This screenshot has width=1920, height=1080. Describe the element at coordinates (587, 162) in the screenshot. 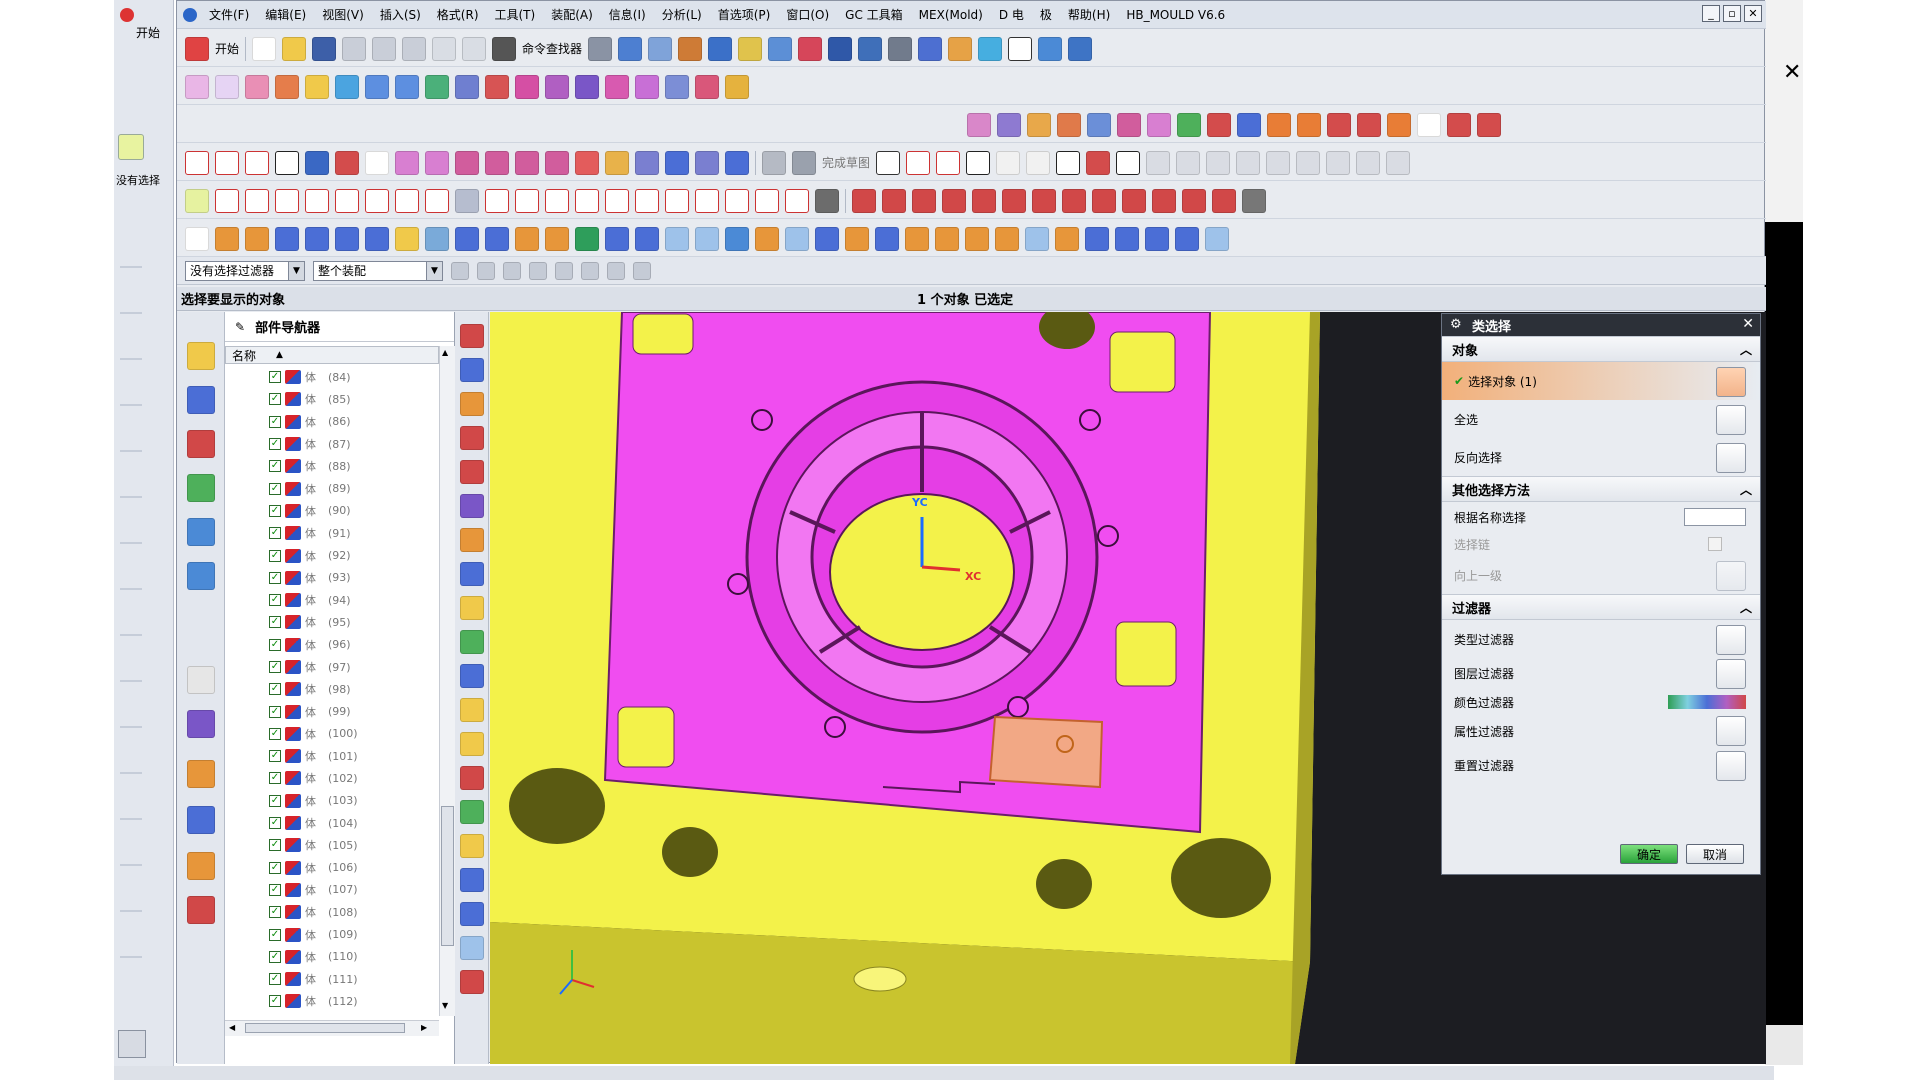

I see `combine-icon` at that location.